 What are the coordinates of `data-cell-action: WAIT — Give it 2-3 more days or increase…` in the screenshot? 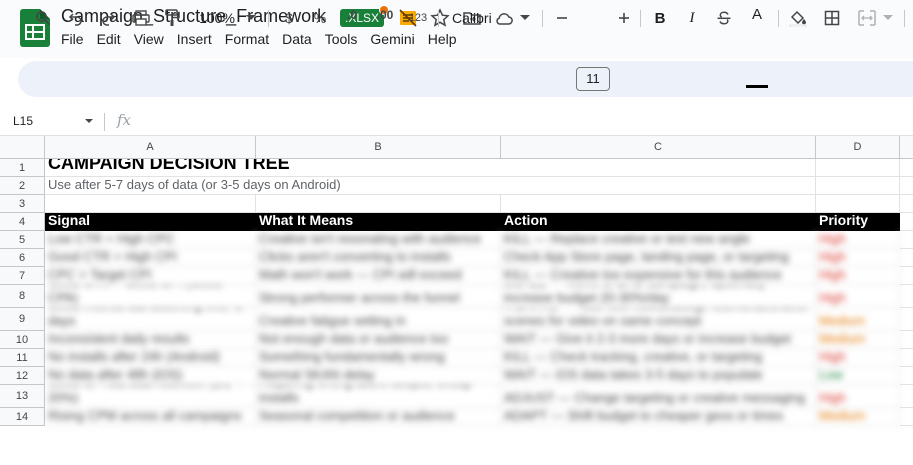 It's located at (658, 340).